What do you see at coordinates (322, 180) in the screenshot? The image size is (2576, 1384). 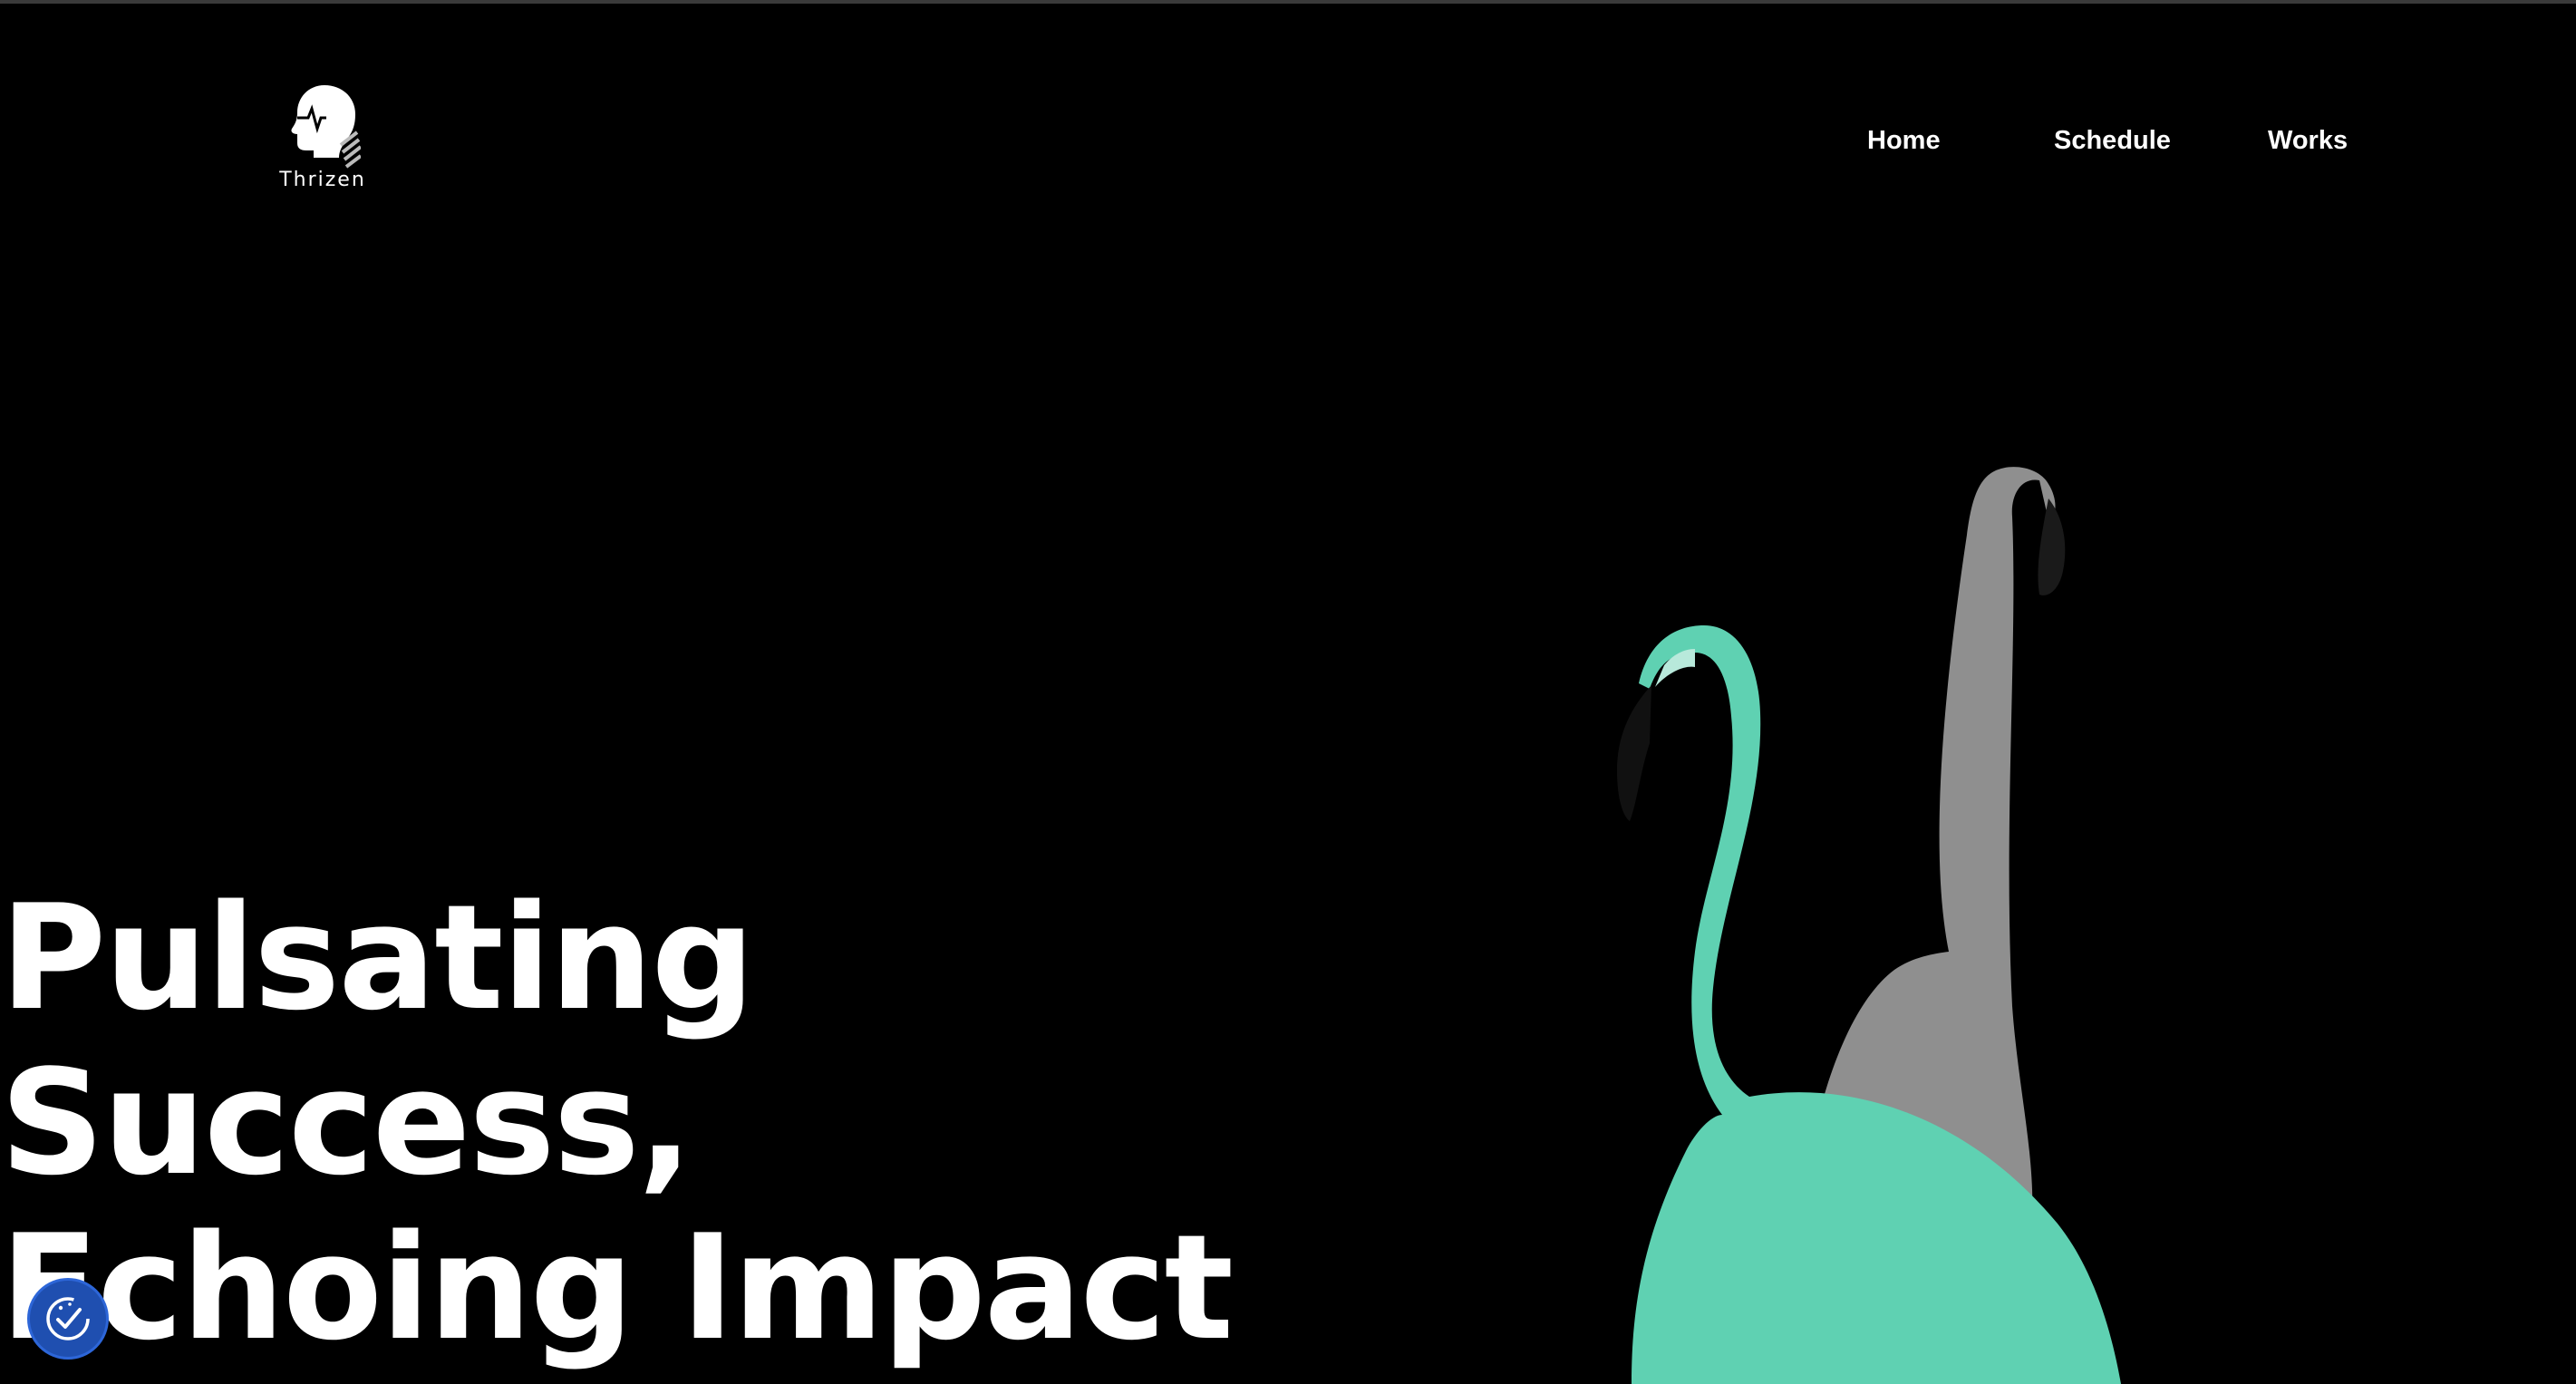 I see `brand-name: Thrizen` at bounding box center [322, 180].